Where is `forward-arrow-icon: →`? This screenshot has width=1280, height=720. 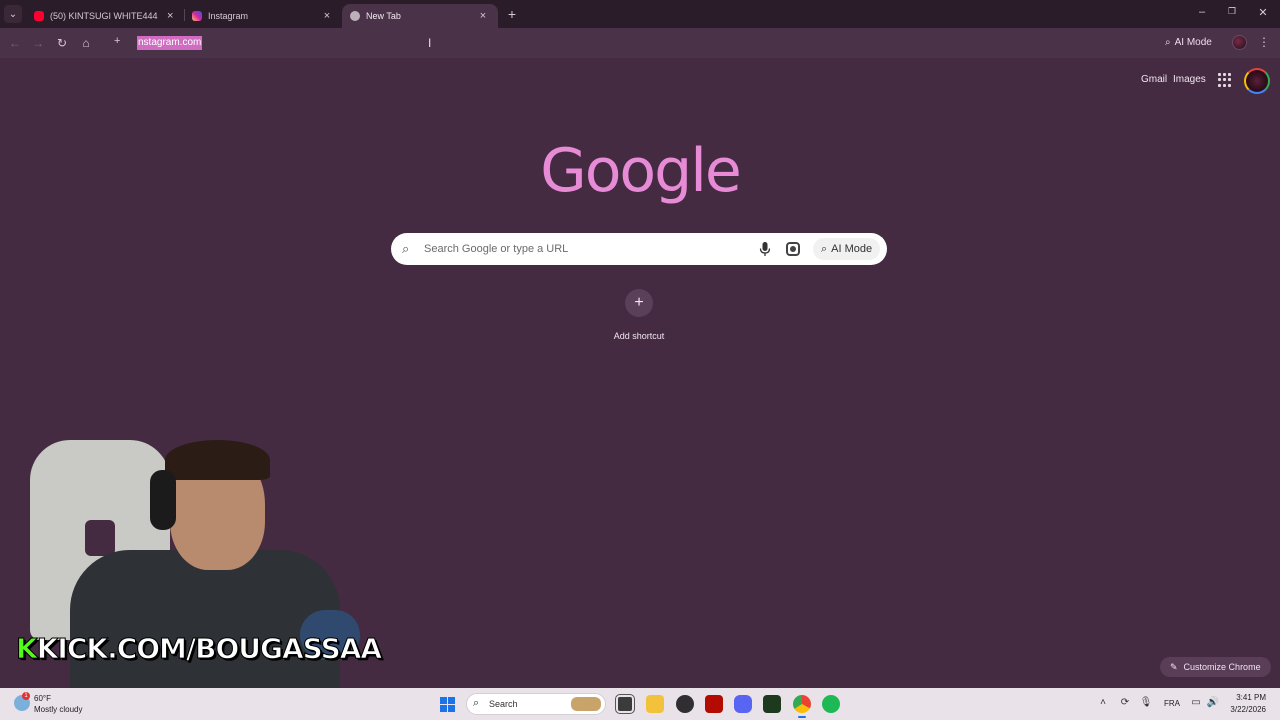 forward-arrow-icon: → is located at coordinates (38, 43).